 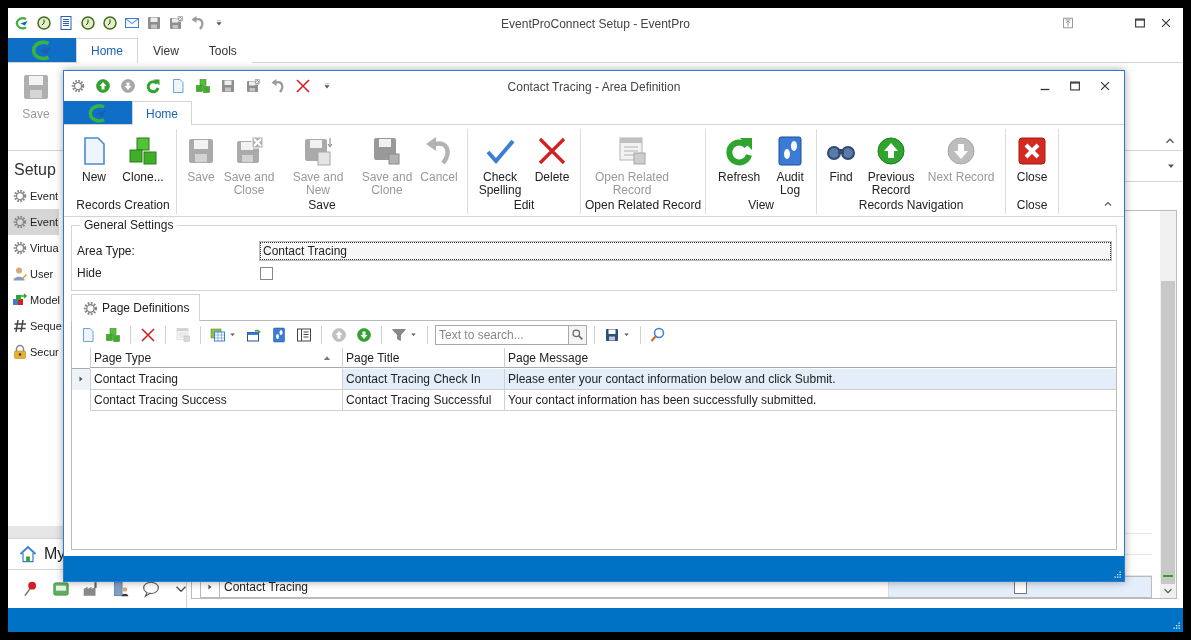 What do you see at coordinates (216, 358) in the screenshot?
I see `column-header: Page Type` at bounding box center [216, 358].